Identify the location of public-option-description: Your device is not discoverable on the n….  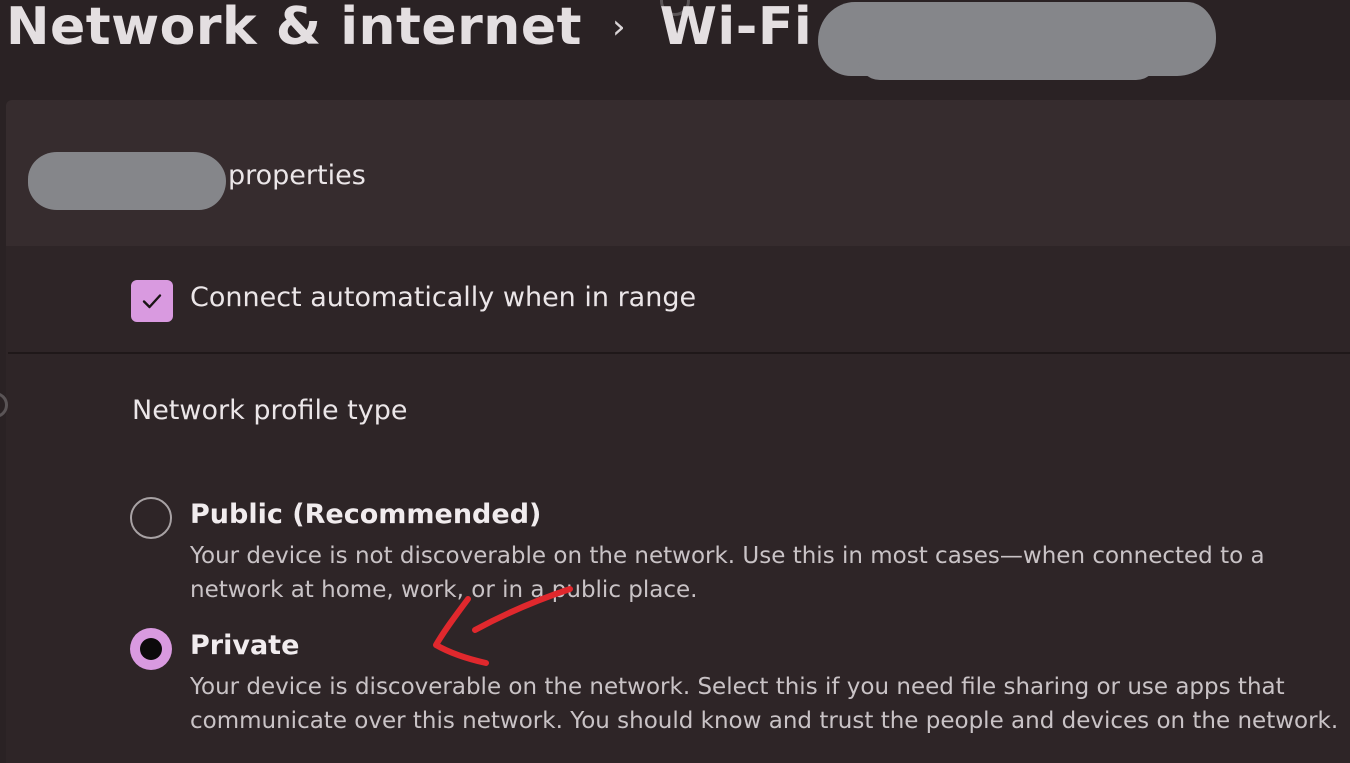
(727, 573).